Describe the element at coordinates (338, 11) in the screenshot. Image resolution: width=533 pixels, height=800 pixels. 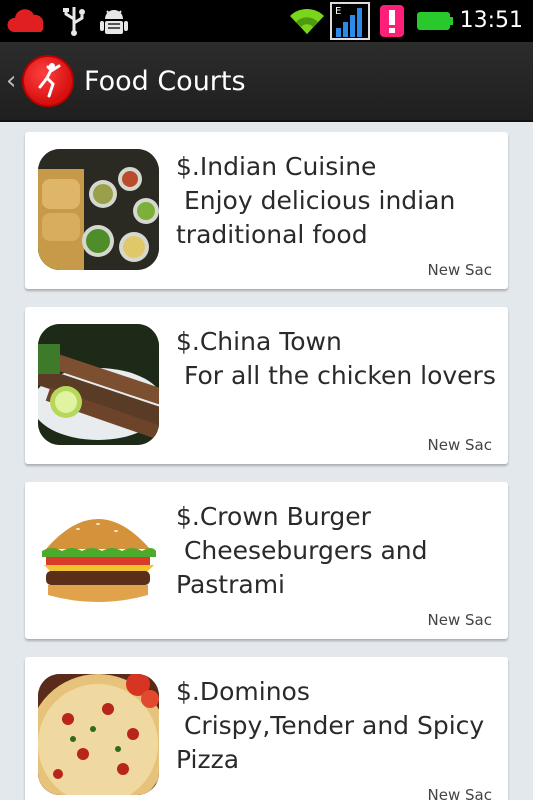
I see `network-type: E` at that location.